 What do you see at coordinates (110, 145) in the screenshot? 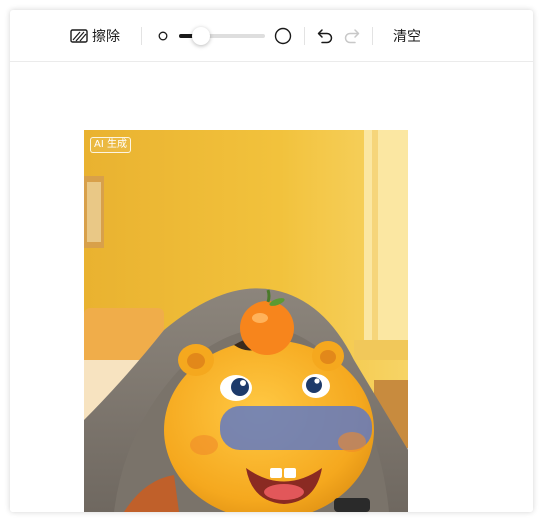
I see `ai-generated-badge: AI 生成` at bounding box center [110, 145].